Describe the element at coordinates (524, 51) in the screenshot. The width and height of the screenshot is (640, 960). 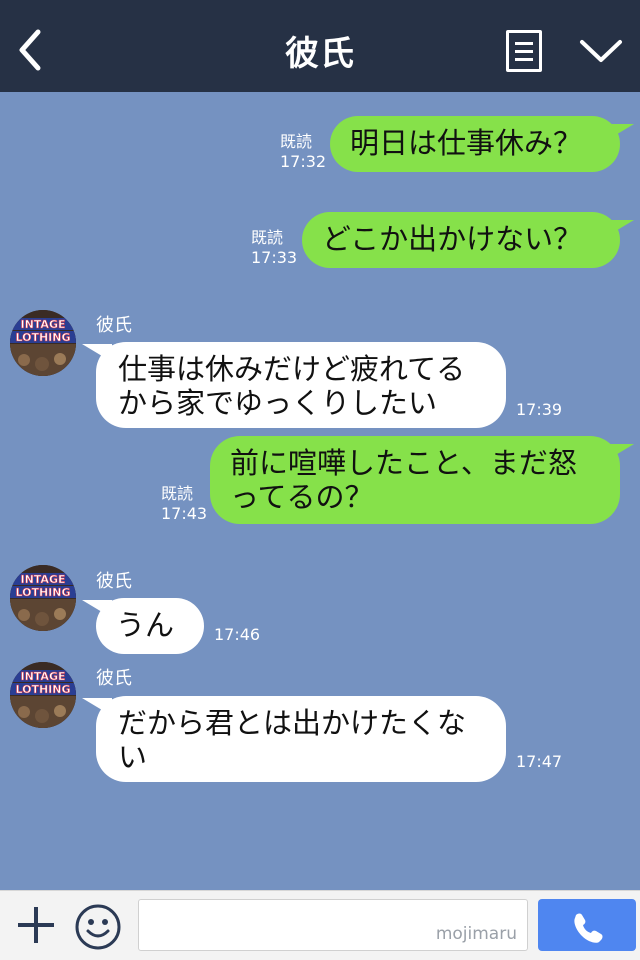
I see `menu-icon` at that location.